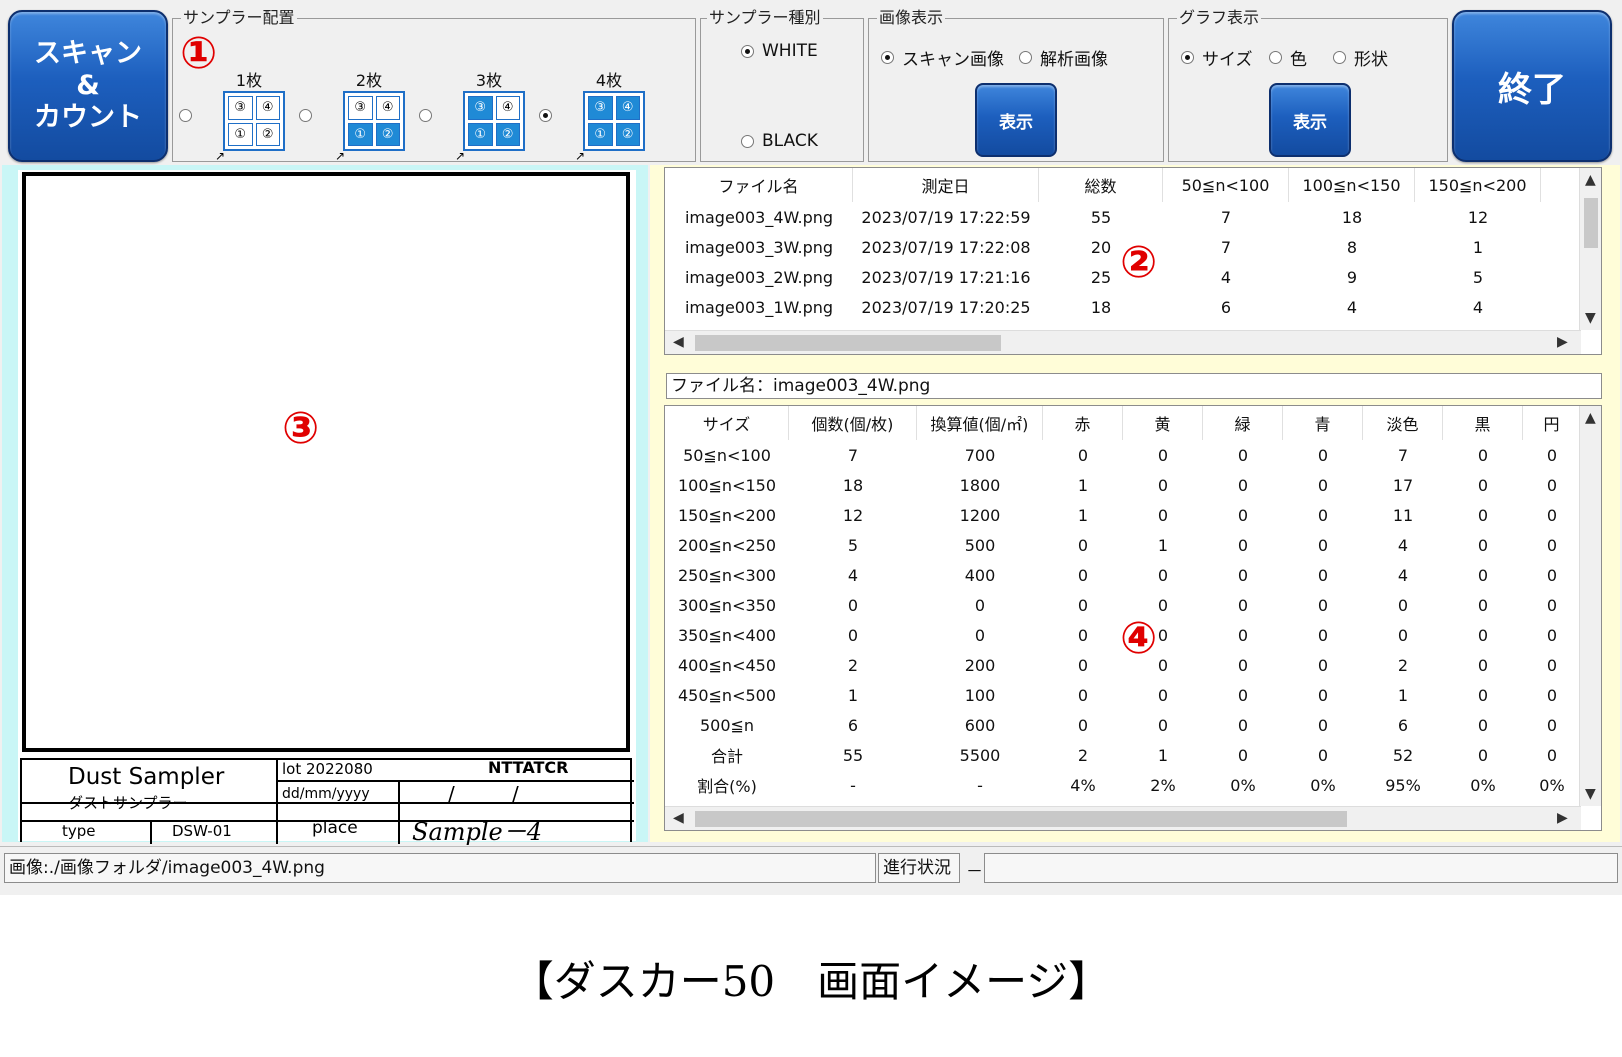 The height and width of the screenshot is (1057, 1622). What do you see at coordinates (853, 423) in the screenshot?
I see `details-column-header: 個数(個/枚)` at bounding box center [853, 423].